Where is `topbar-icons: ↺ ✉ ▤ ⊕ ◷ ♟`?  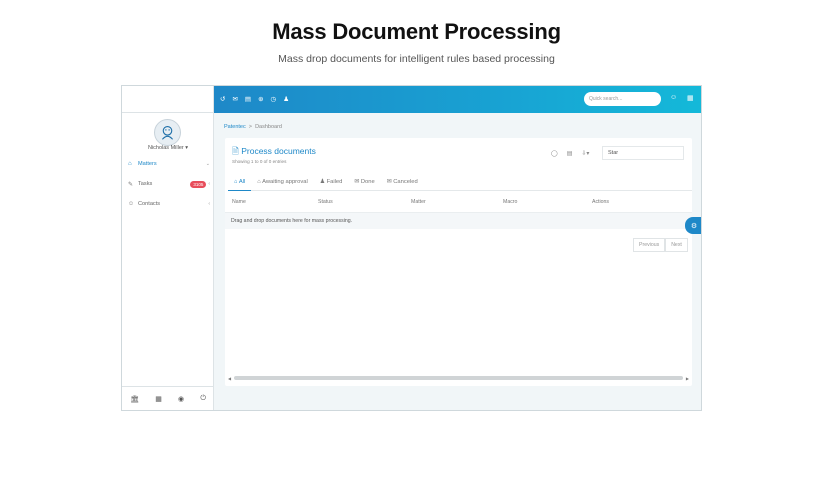
topbar-icons: ↺ ✉ ▤ ⊕ ◷ ♟ is located at coordinates (254, 99).